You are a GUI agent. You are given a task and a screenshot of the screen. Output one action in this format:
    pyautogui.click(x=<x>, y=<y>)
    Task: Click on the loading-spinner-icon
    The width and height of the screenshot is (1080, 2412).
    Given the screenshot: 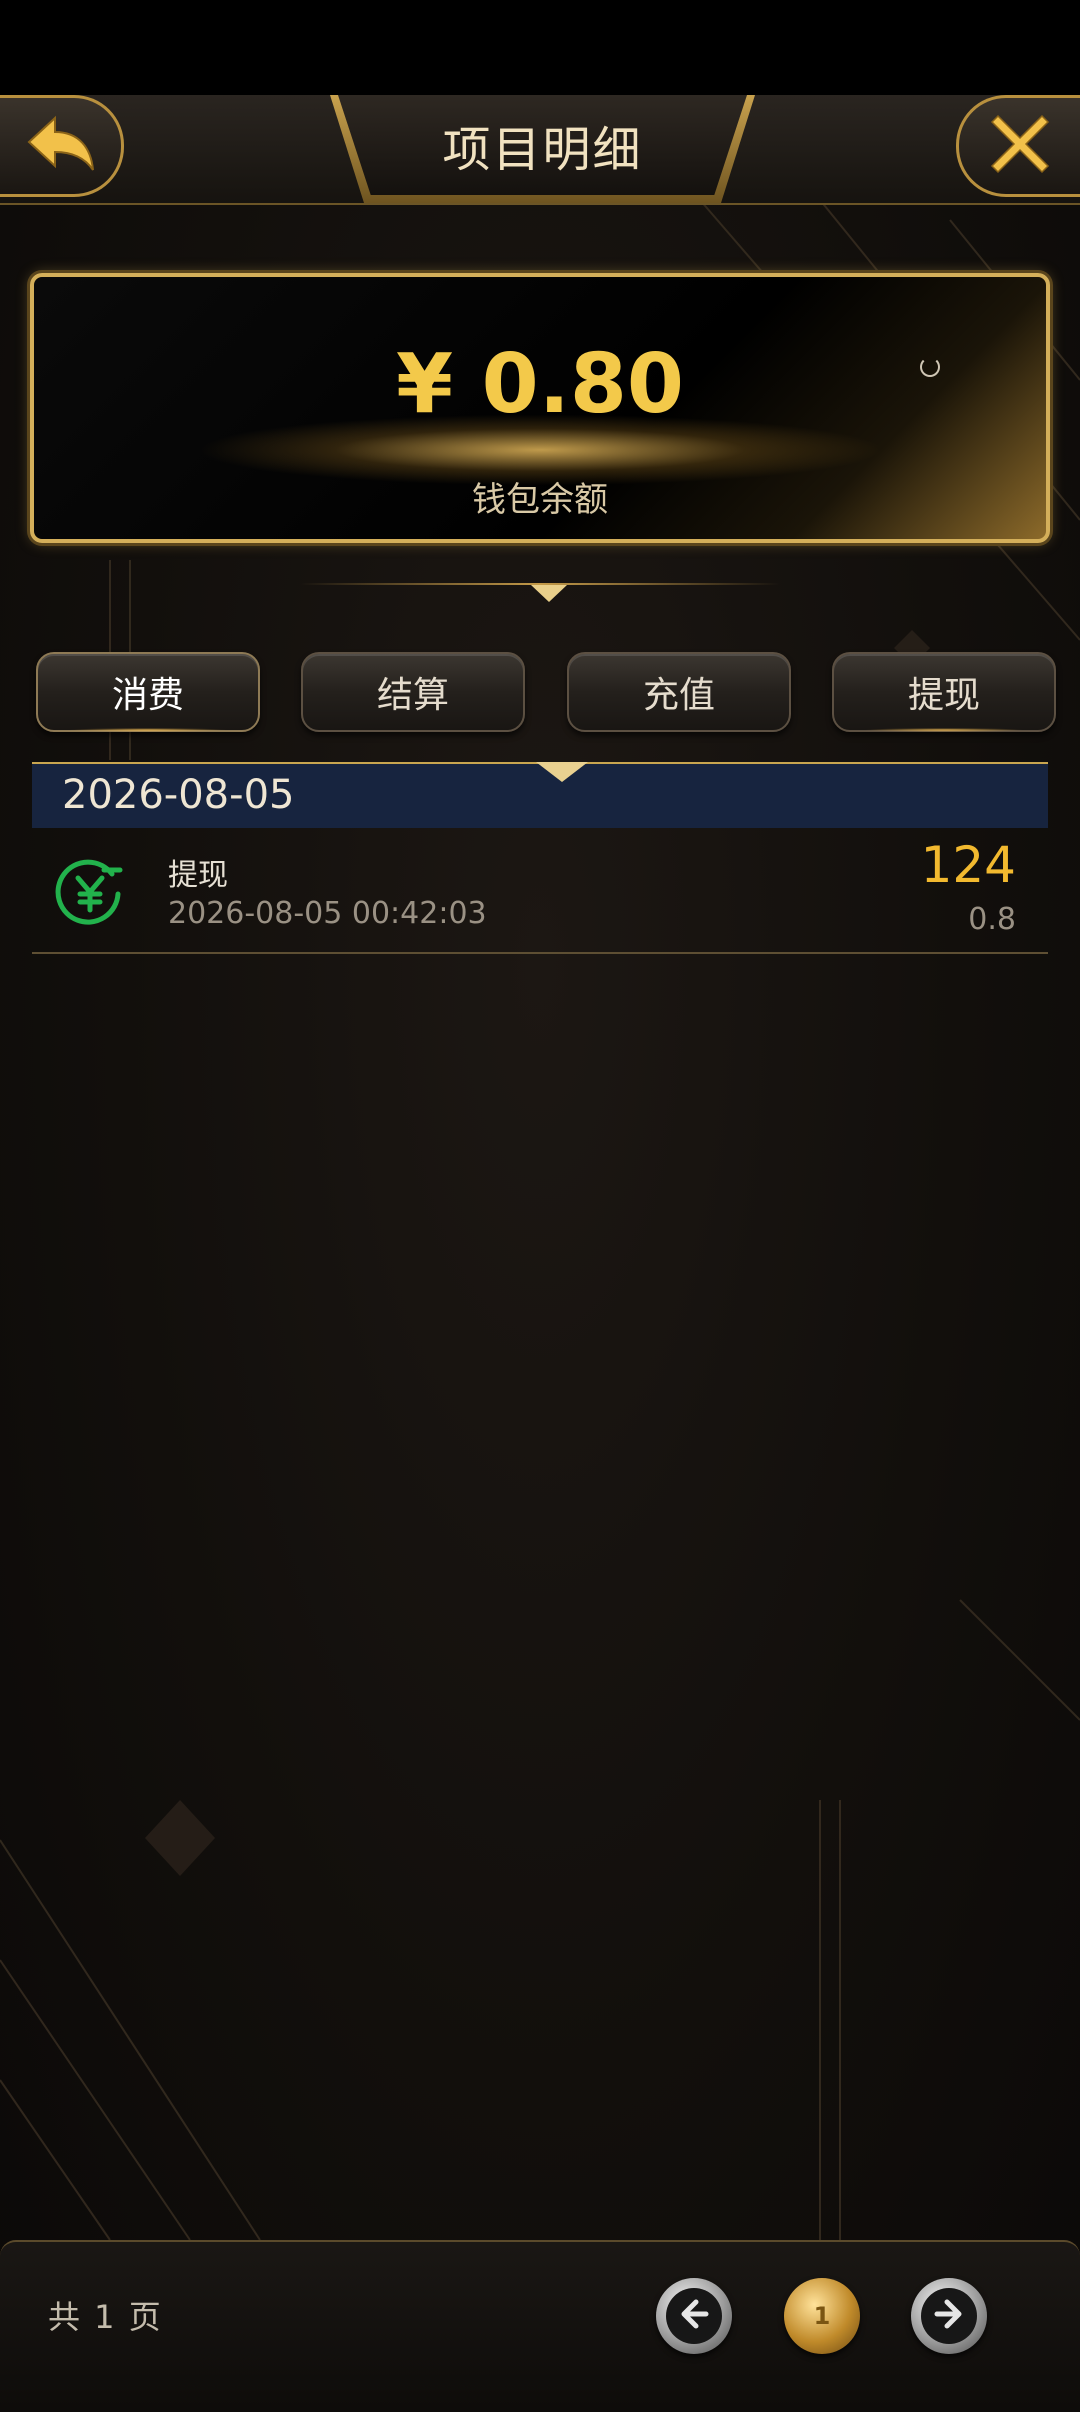 What is the action you would take?
    pyautogui.click(x=930, y=367)
    